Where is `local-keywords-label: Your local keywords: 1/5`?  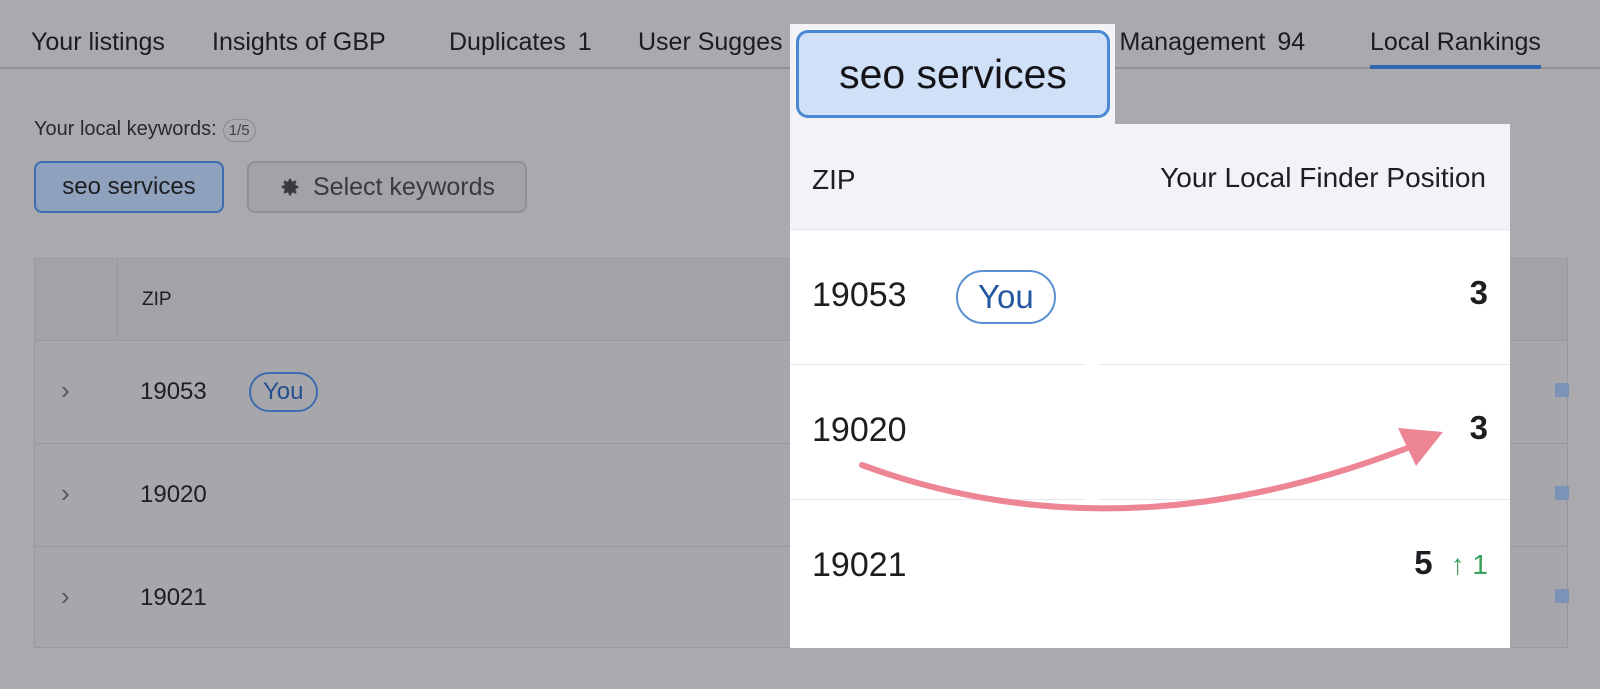 local-keywords-label: Your local keywords: 1/5 is located at coordinates (145, 130).